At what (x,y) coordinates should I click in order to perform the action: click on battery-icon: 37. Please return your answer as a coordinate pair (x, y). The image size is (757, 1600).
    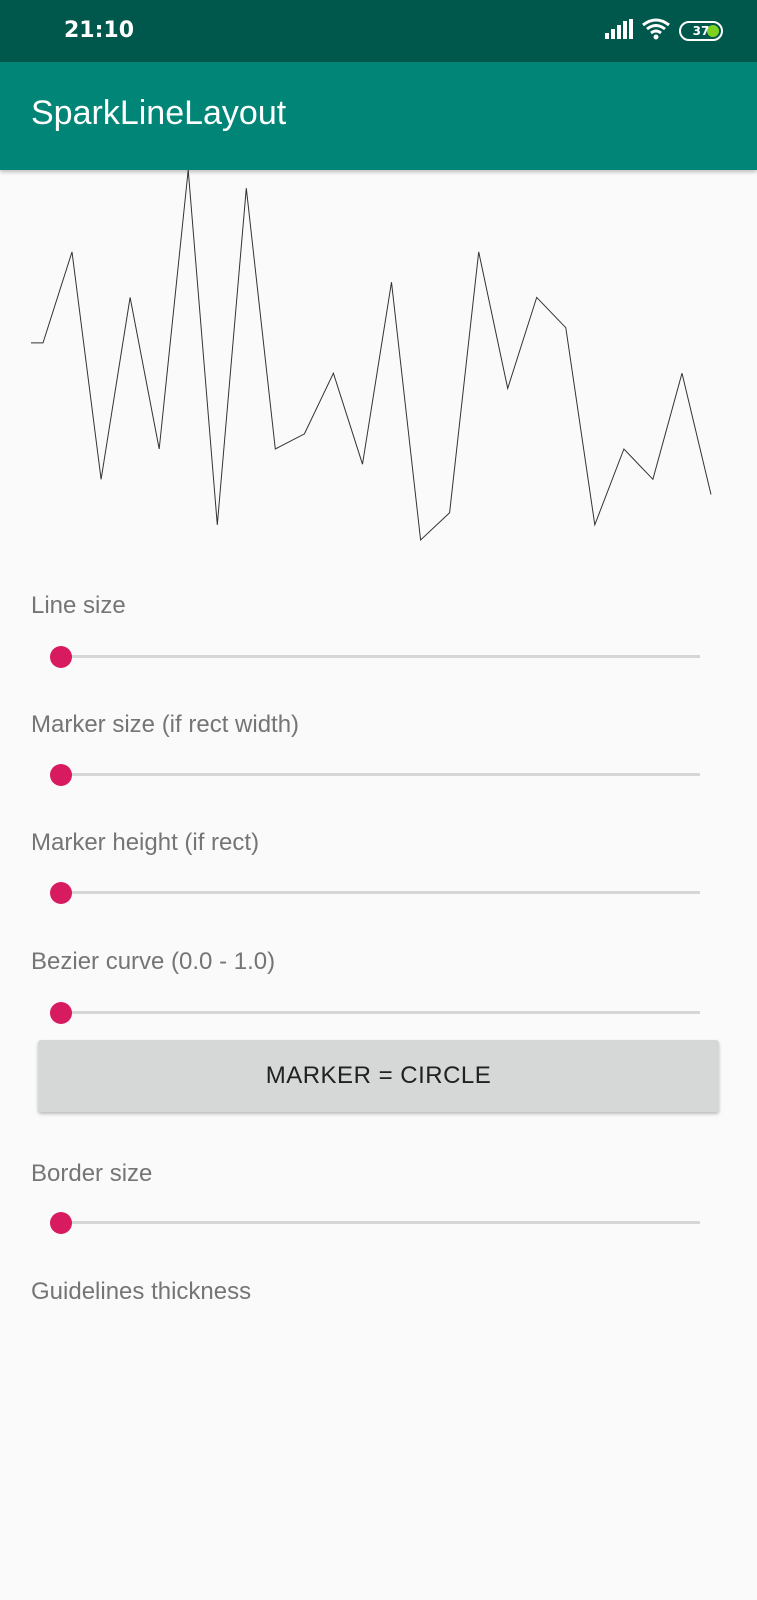
    Looking at the image, I should click on (701, 31).